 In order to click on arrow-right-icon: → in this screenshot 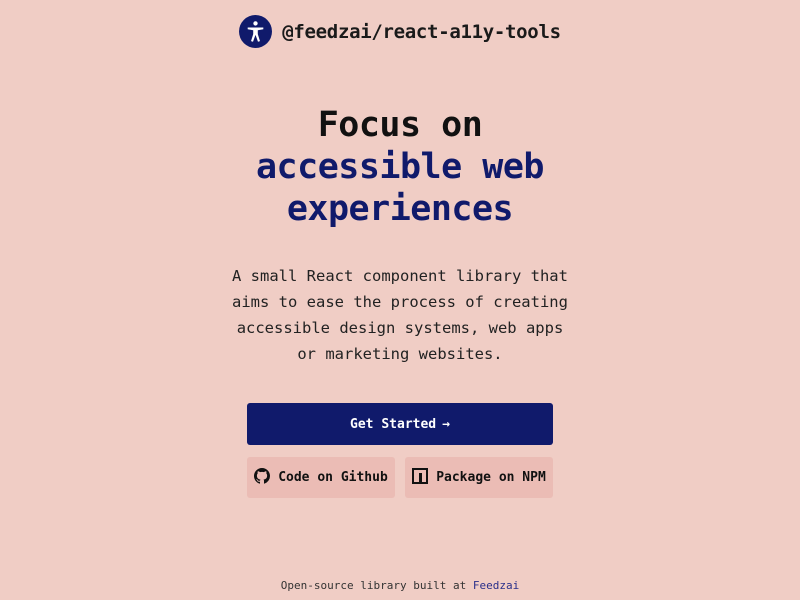, I will do `click(446, 424)`.